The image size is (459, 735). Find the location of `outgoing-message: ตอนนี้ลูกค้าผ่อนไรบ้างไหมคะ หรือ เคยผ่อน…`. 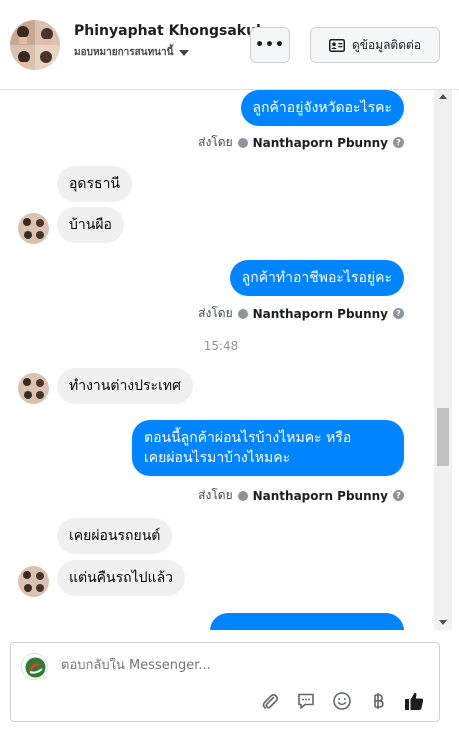

outgoing-message: ตอนนี้ลูกค้าผ่อนไรบ้างไหมคะ หรือ เคยผ่อน… is located at coordinates (268, 448).